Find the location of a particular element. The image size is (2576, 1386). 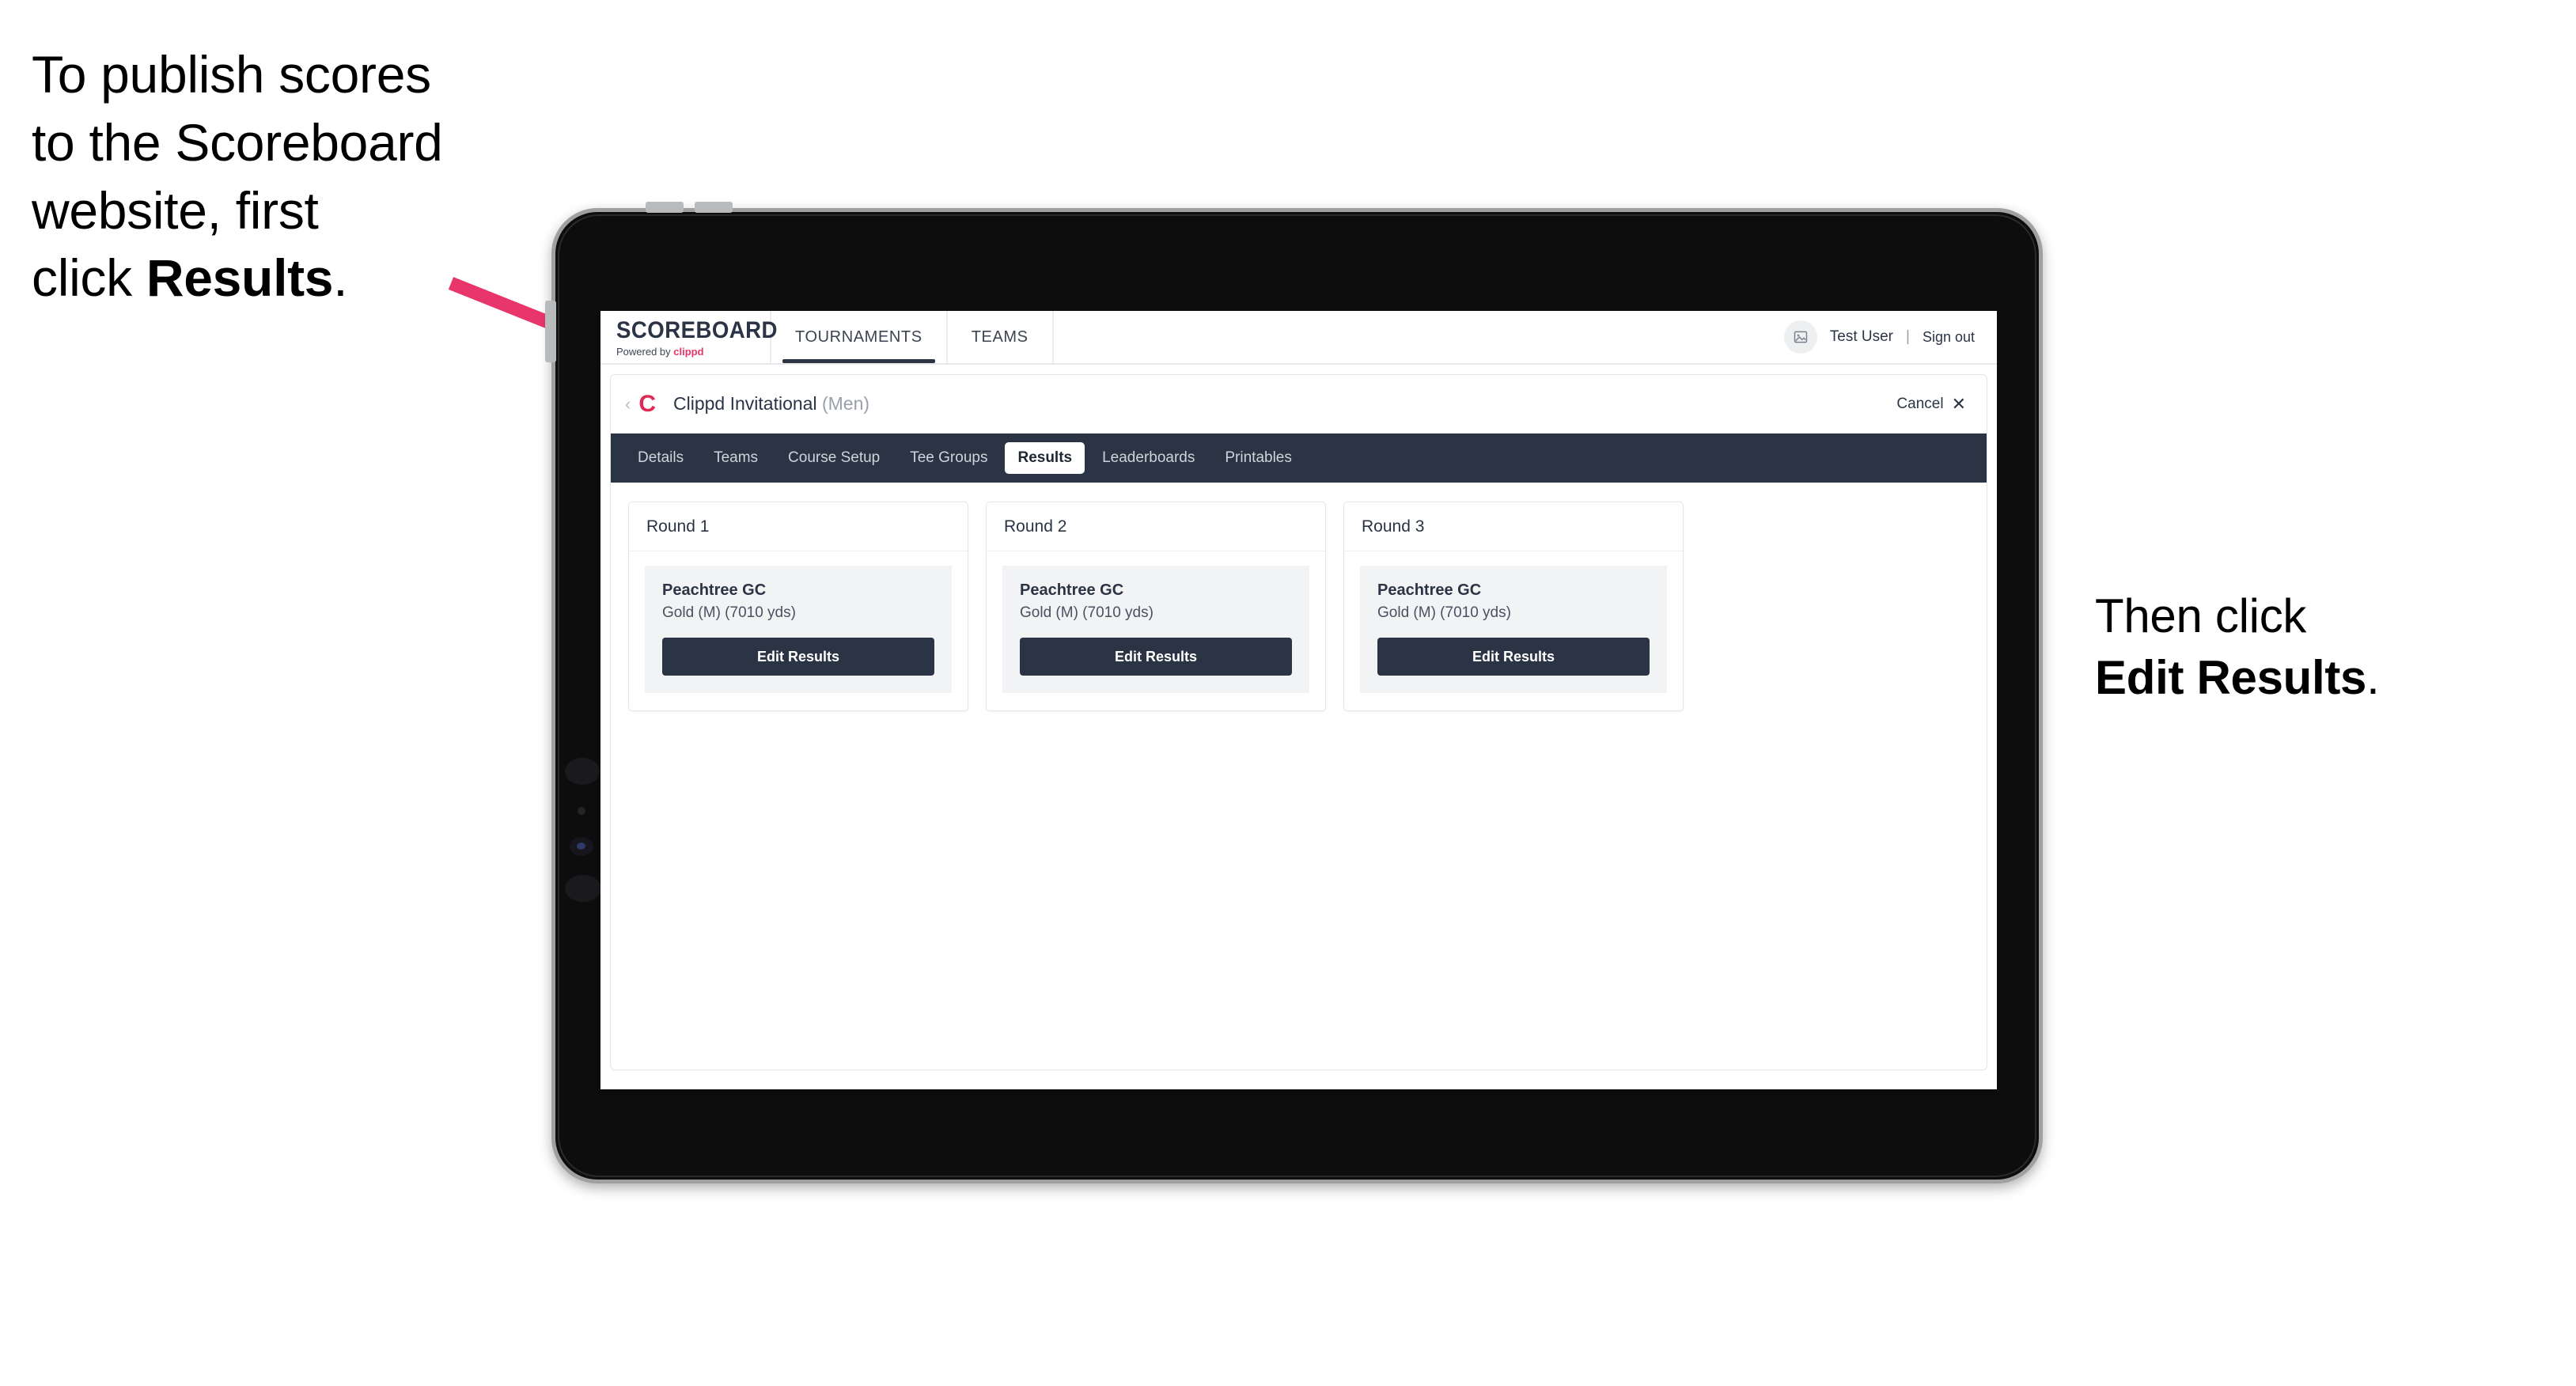

avatar is located at coordinates (1800, 337).